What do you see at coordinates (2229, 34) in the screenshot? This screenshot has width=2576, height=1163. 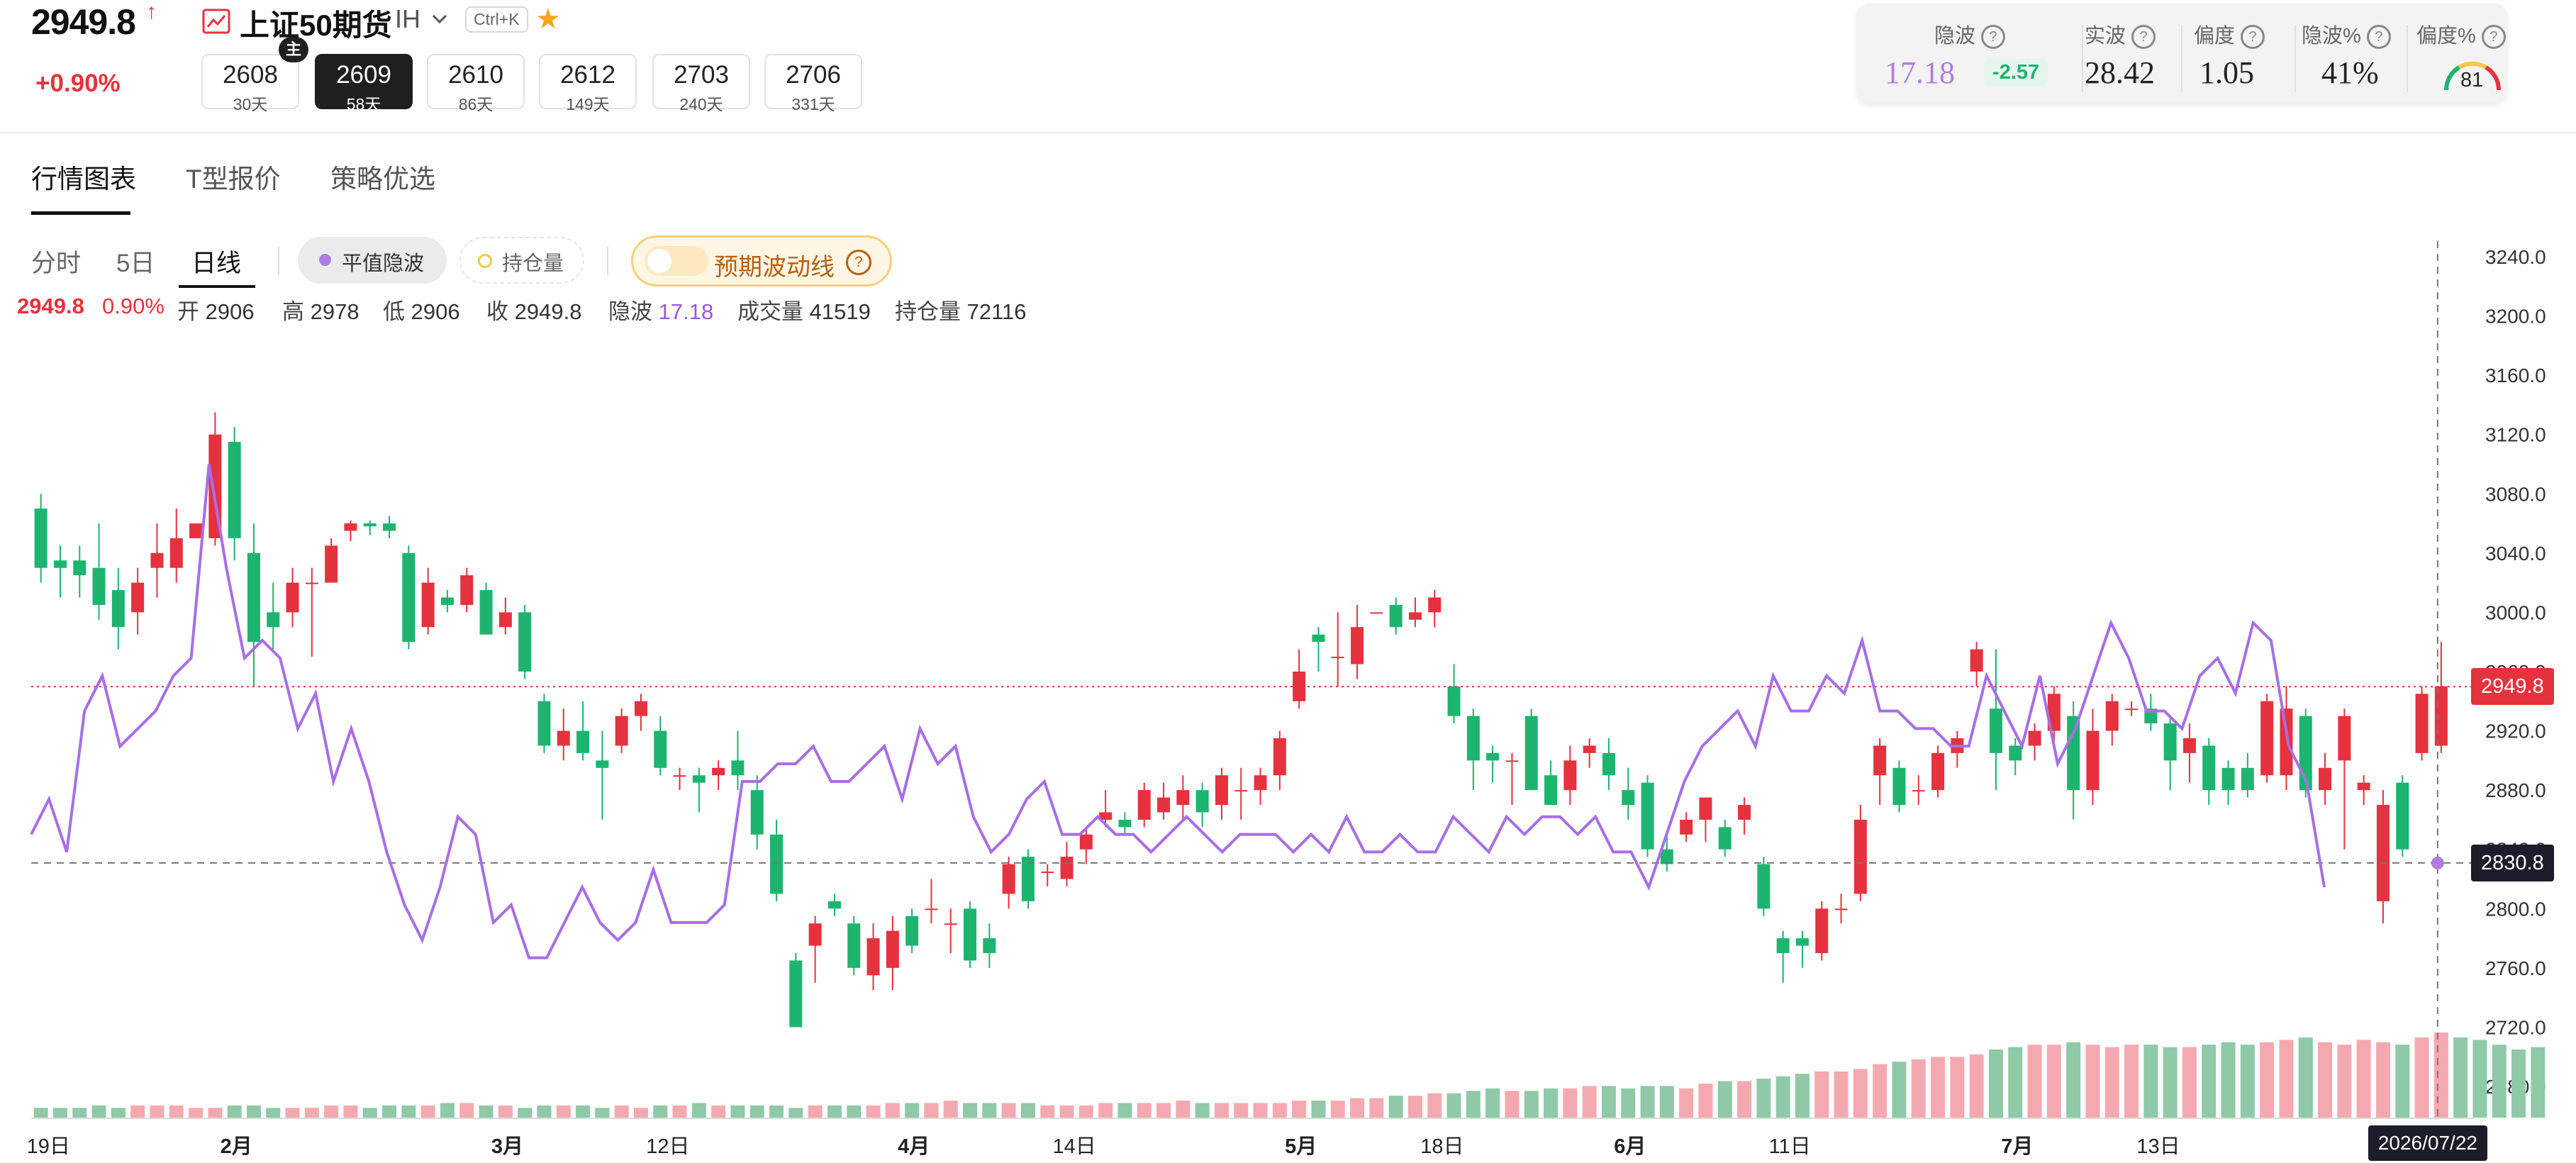 I see `skew-stat-header: 偏度?` at bounding box center [2229, 34].